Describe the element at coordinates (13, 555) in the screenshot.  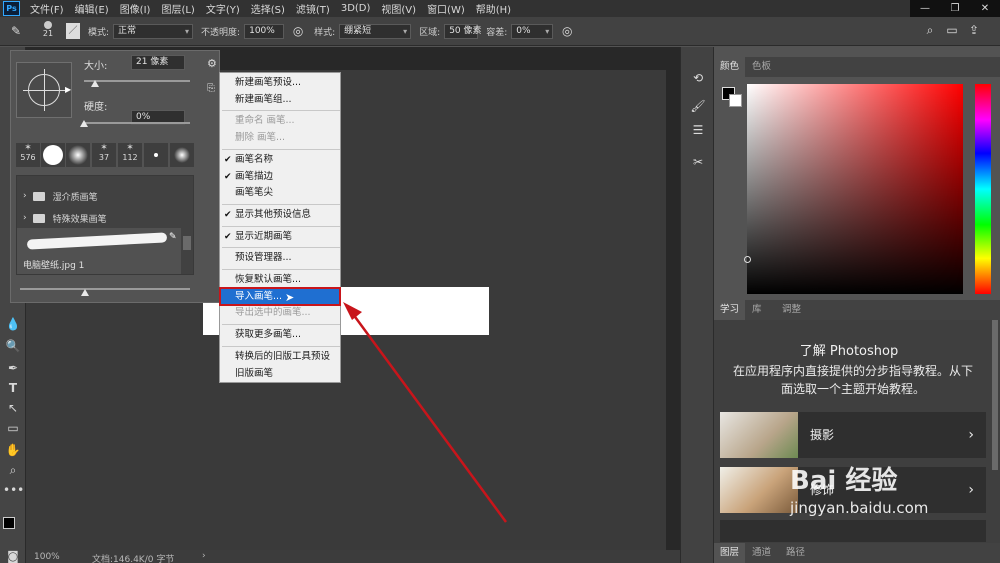
I see `quick-mask-icon: ◙` at that location.